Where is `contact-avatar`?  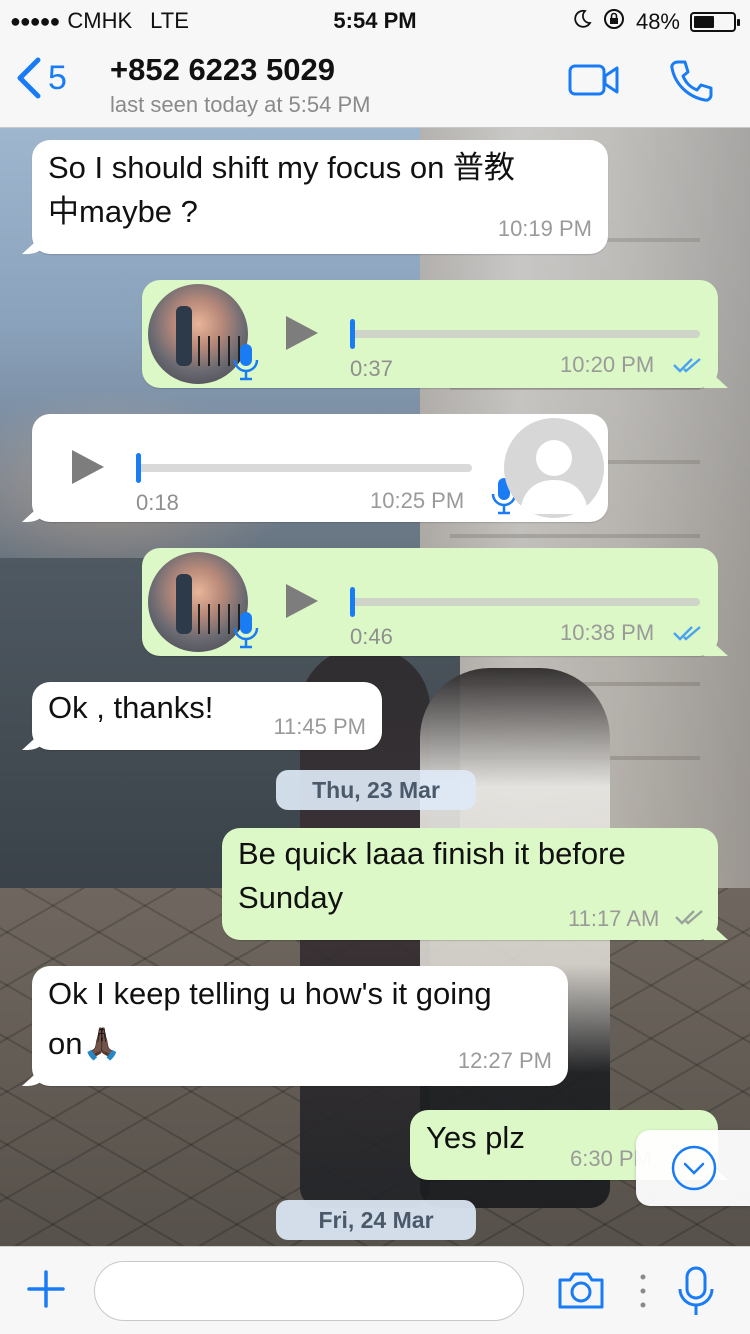 contact-avatar is located at coordinates (554, 468).